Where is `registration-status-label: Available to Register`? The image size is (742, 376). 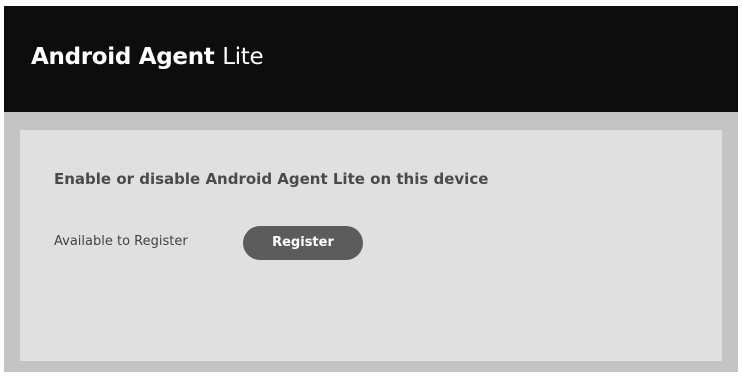 registration-status-label: Available to Register is located at coordinates (121, 241).